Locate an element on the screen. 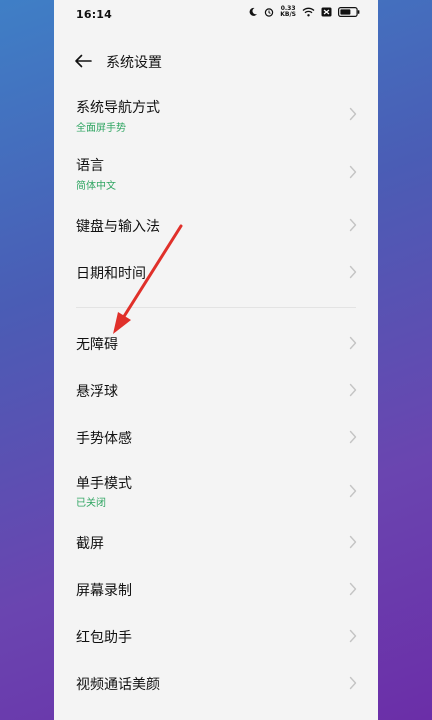  setting-item-title: 键盘与输入法 is located at coordinates (118, 227).